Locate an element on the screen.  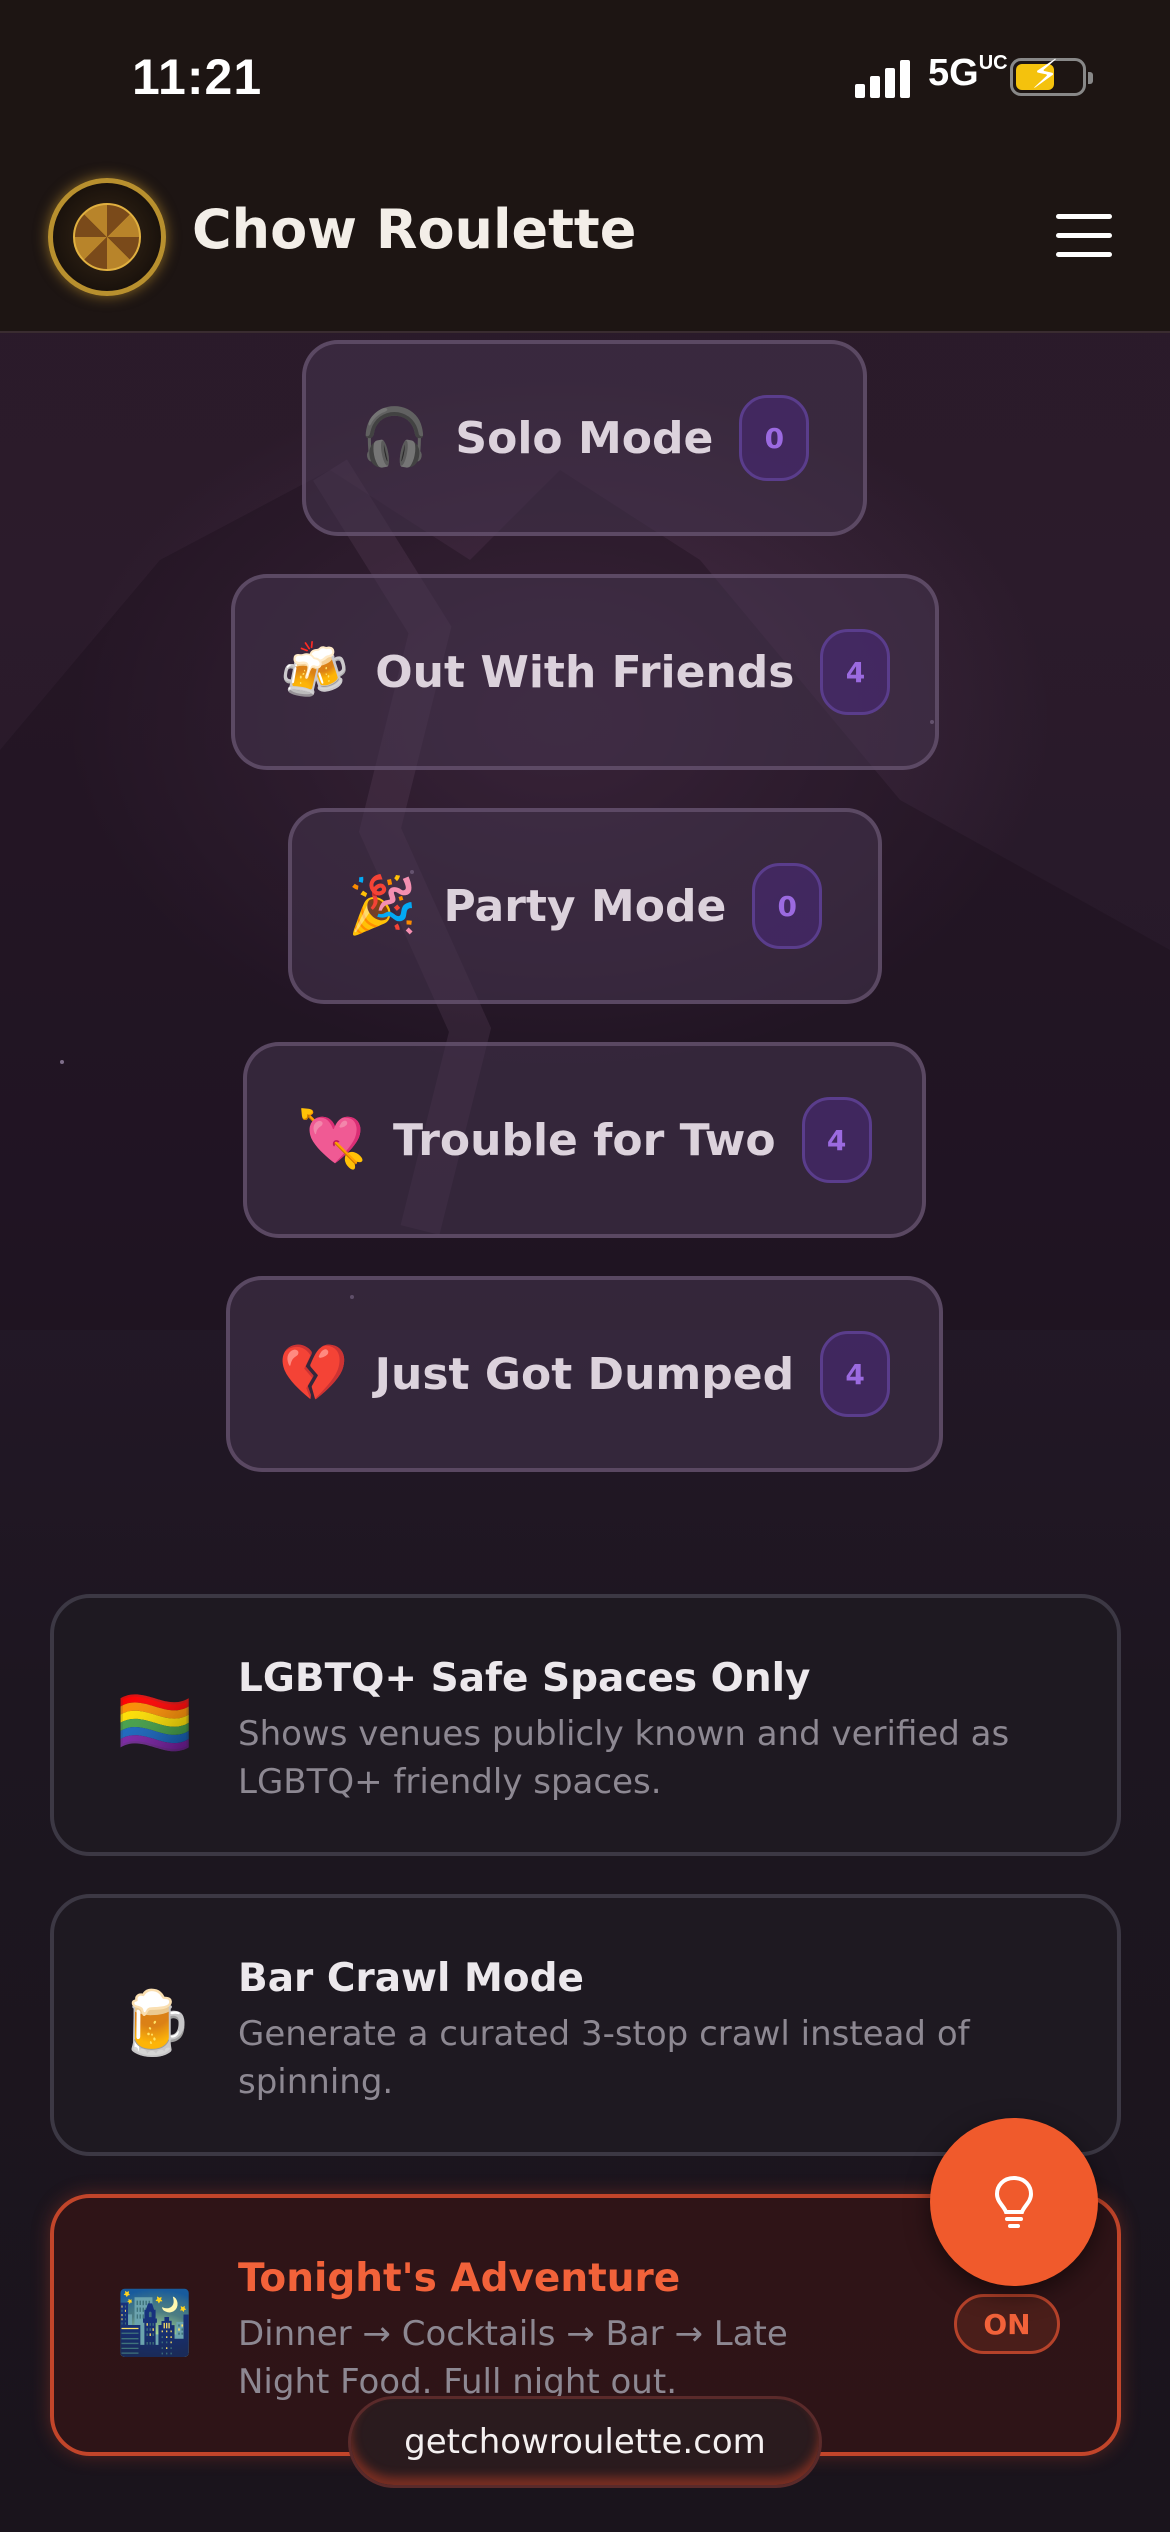
option-title: Bar Crawl Mode is located at coordinates (411, 1978).